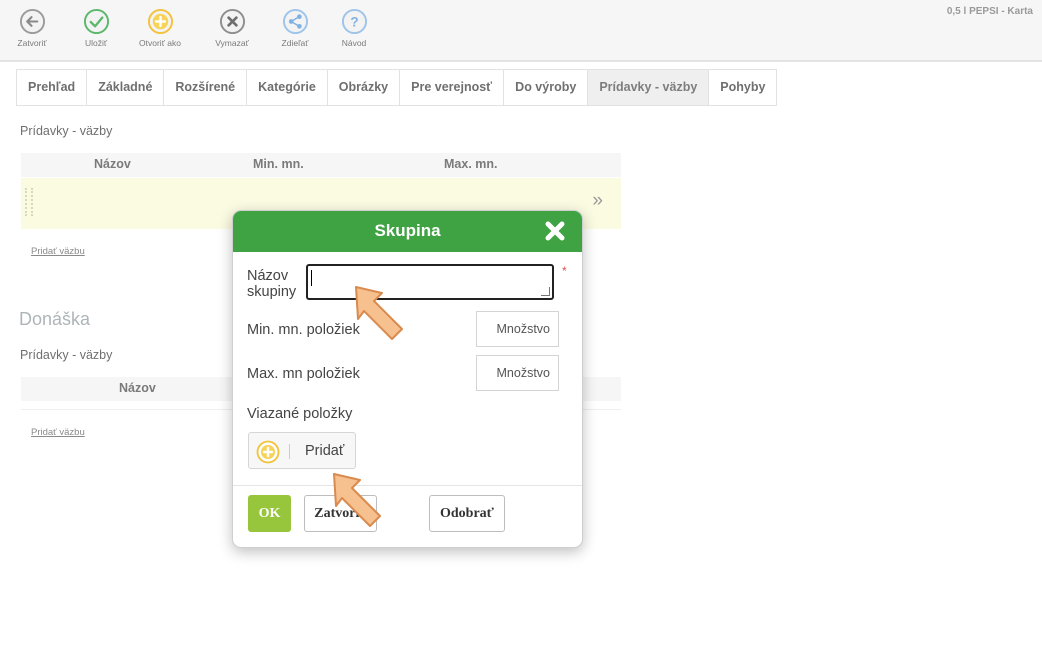  What do you see at coordinates (58, 251) in the screenshot?
I see `add-link: Pridať väzbu` at bounding box center [58, 251].